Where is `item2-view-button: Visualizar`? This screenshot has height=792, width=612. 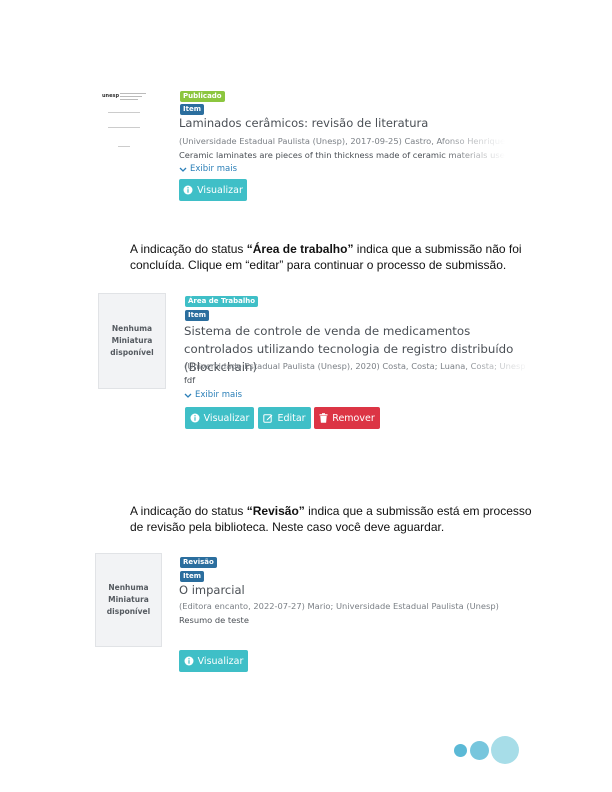
item2-view-button: Visualizar is located at coordinates (219, 418).